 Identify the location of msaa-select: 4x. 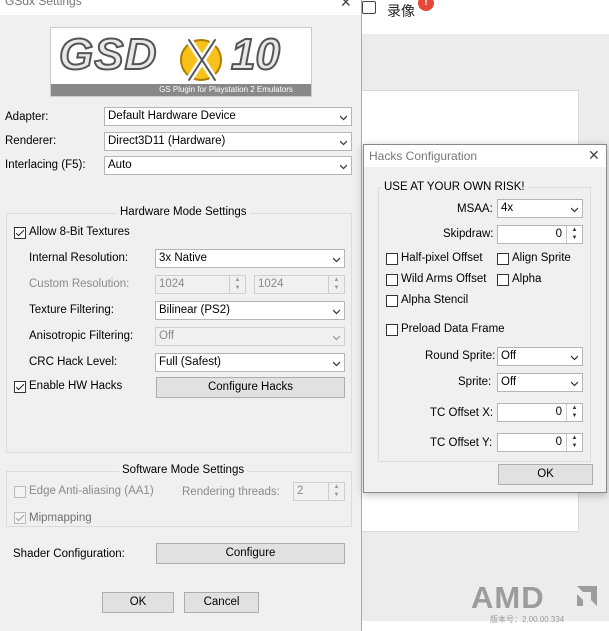
(540, 208).